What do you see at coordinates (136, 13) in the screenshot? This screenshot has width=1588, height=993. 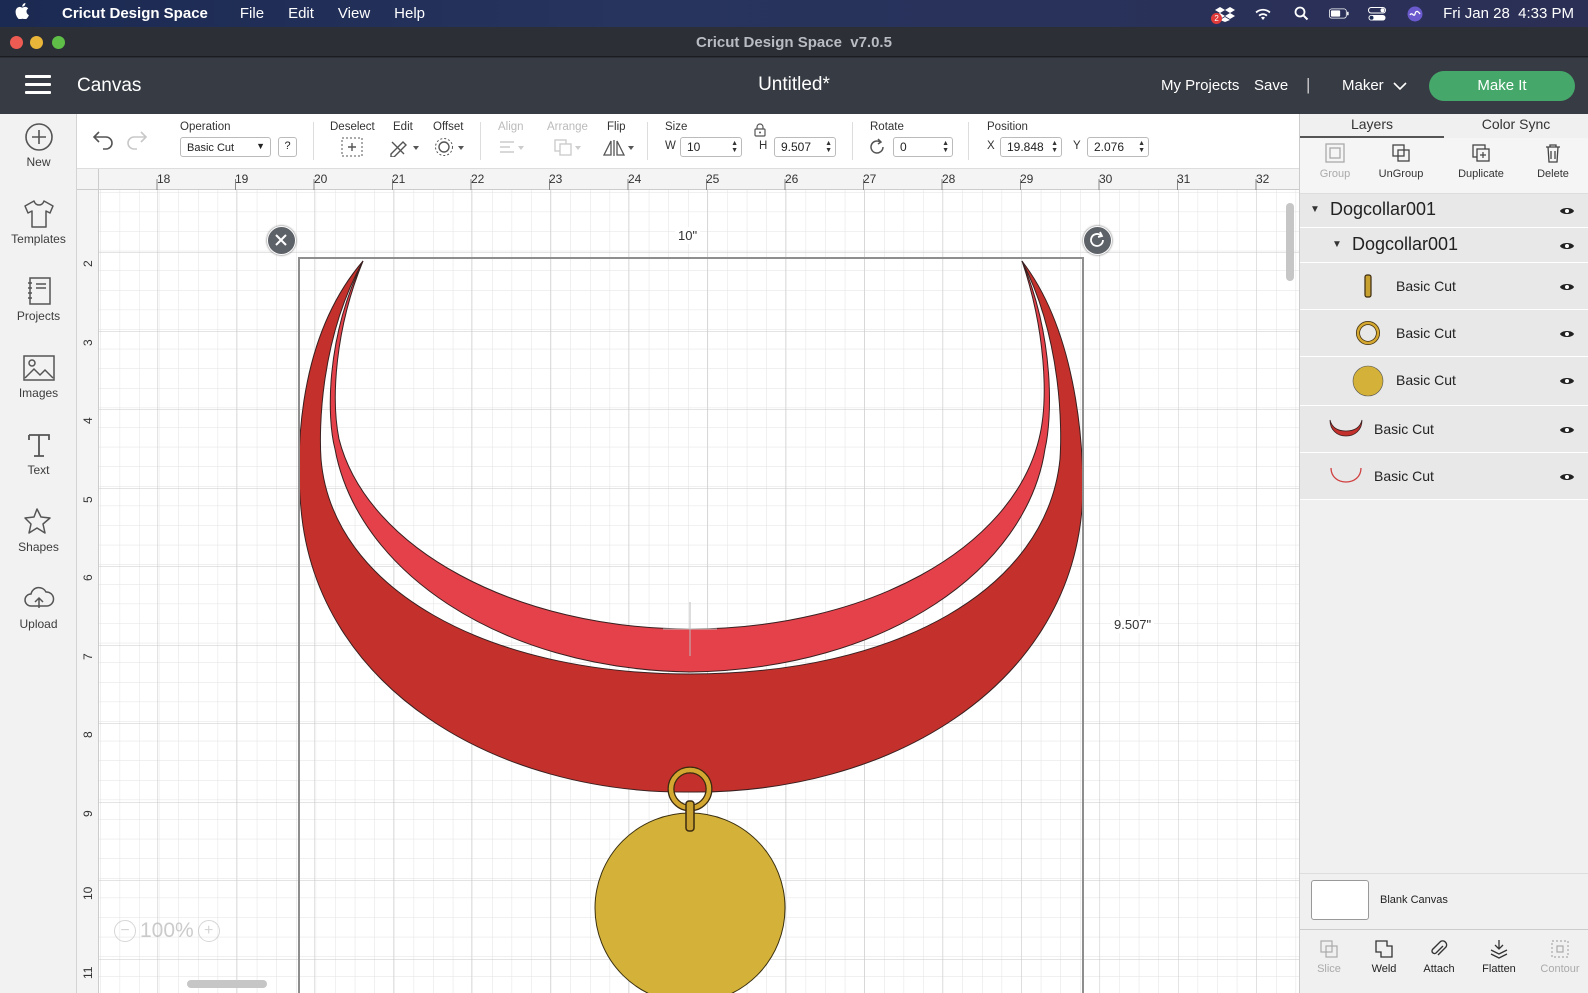 I see `app-name-menu: Cricut Design Space` at bounding box center [136, 13].